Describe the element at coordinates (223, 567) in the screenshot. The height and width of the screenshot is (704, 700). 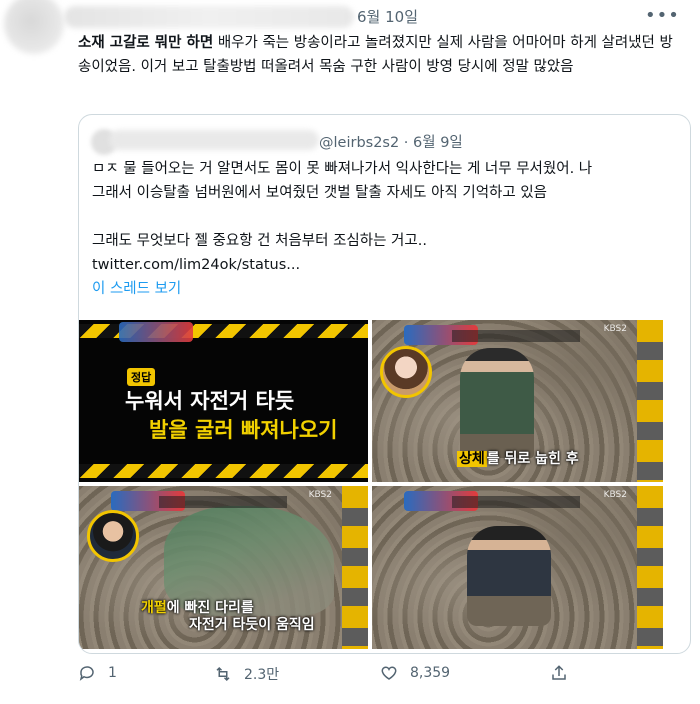
I see `media-image-3: KBS2 개펄에 빠진 다리를 자전거 타듯이 움직임` at that location.